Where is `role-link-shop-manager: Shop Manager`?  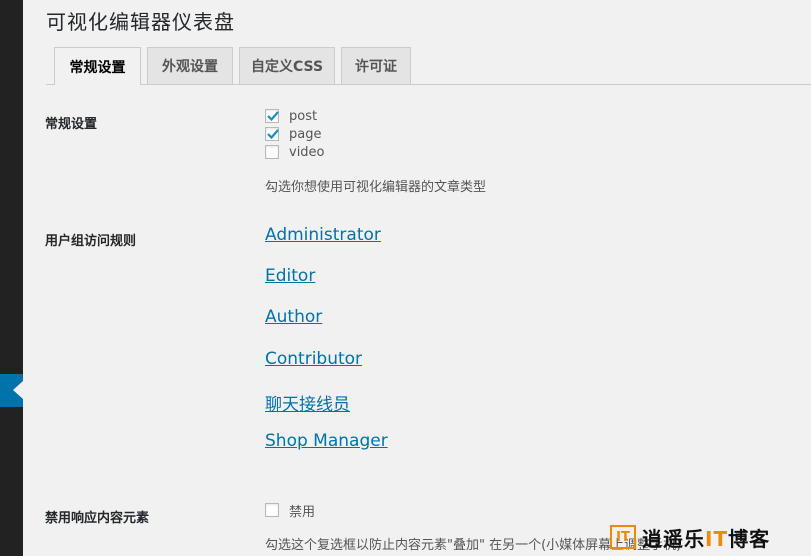
role-link-shop-manager: Shop Manager is located at coordinates (326, 441).